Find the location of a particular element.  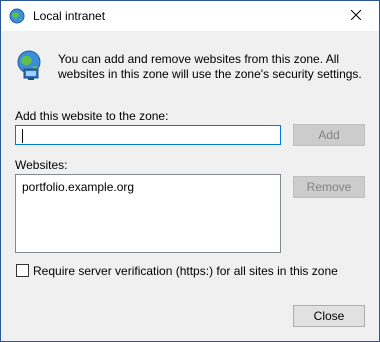

list-item: portfolio.example.org is located at coordinates (78, 187).